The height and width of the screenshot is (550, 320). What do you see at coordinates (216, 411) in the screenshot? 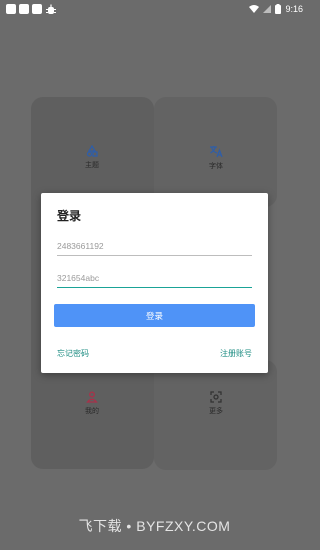
I see `tile-label: 更多` at bounding box center [216, 411].